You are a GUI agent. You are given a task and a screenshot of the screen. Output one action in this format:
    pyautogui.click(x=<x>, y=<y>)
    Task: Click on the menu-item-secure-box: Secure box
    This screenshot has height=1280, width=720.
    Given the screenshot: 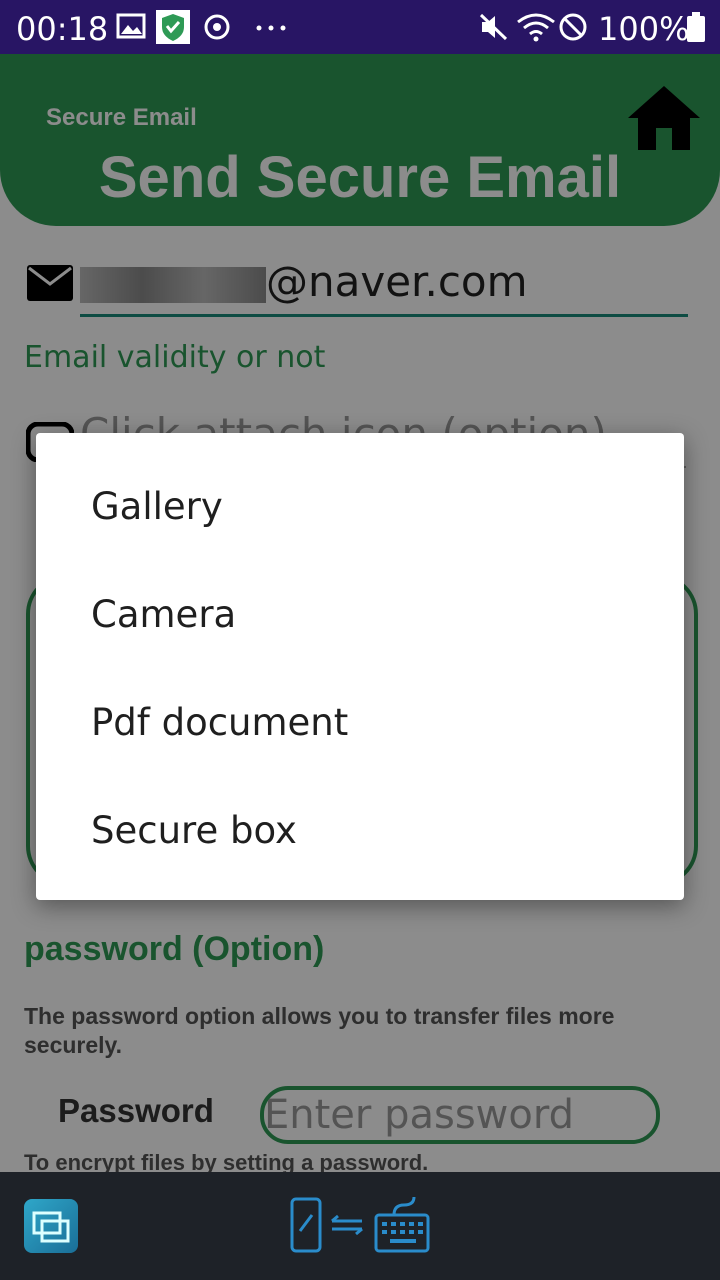 What is the action you would take?
    pyautogui.click(x=360, y=811)
    